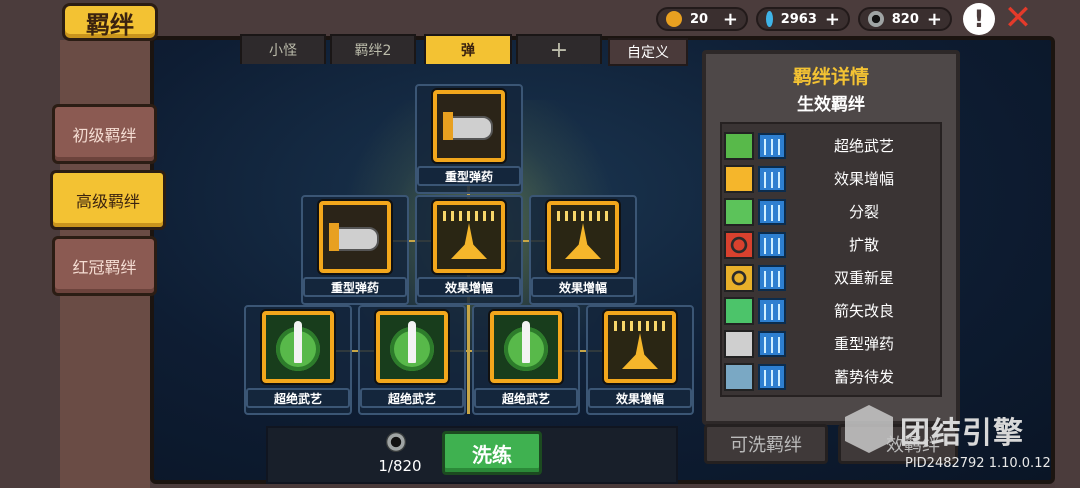 The image size is (1080, 488). What do you see at coordinates (798, 19) in the screenshot?
I see `resource-value: 2963` at bounding box center [798, 19].